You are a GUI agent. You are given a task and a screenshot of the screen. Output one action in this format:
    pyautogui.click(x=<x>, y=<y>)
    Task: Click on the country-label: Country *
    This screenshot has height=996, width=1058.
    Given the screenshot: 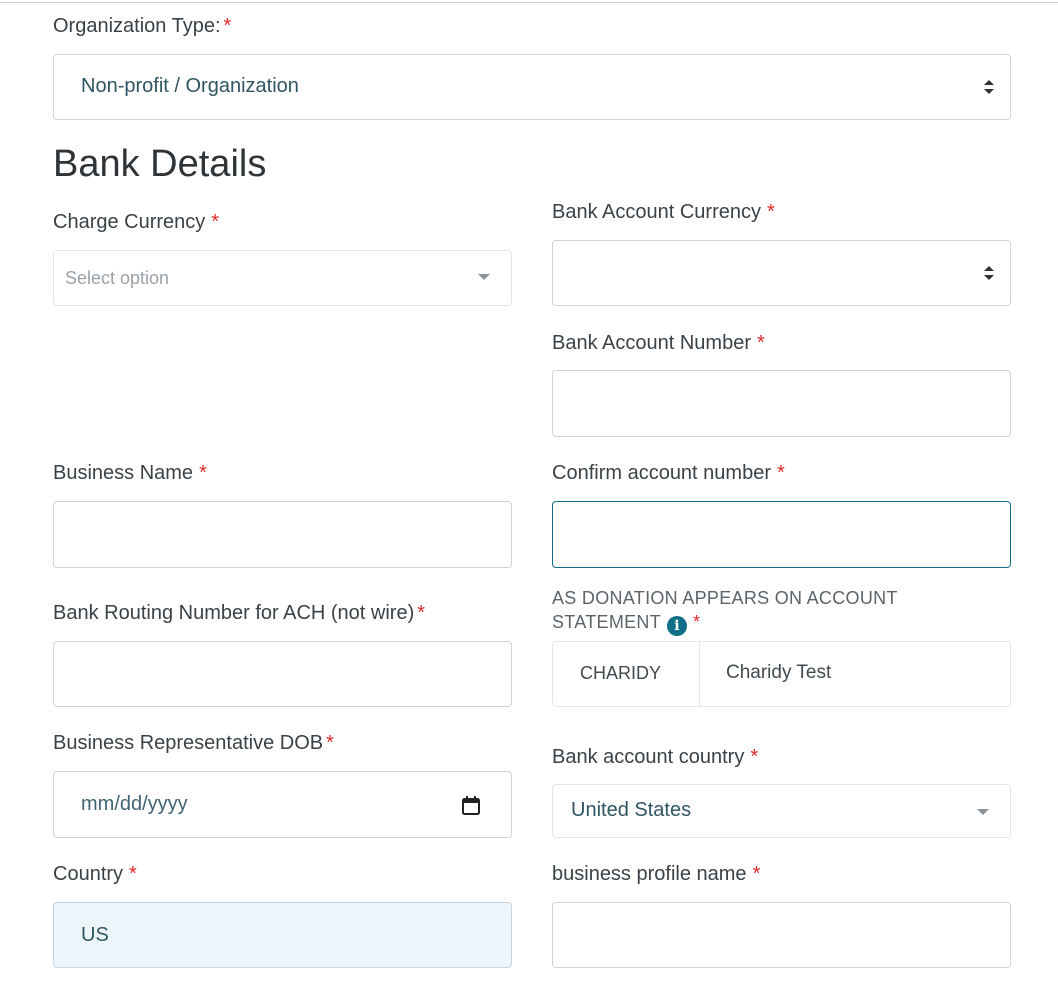 What is the action you would take?
    pyautogui.click(x=95, y=874)
    